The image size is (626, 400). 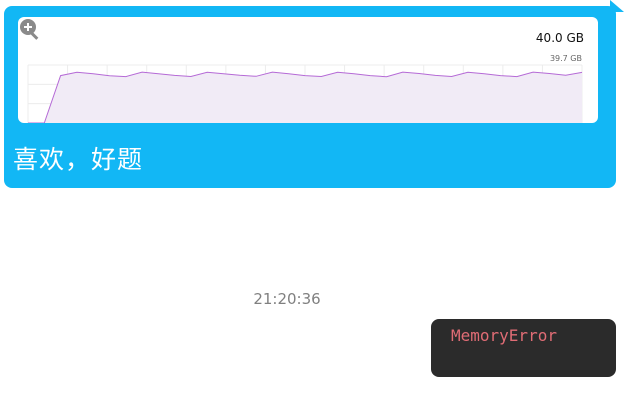 What do you see at coordinates (78, 159) in the screenshot?
I see `message-text: 喜欢，好题` at bounding box center [78, 159].